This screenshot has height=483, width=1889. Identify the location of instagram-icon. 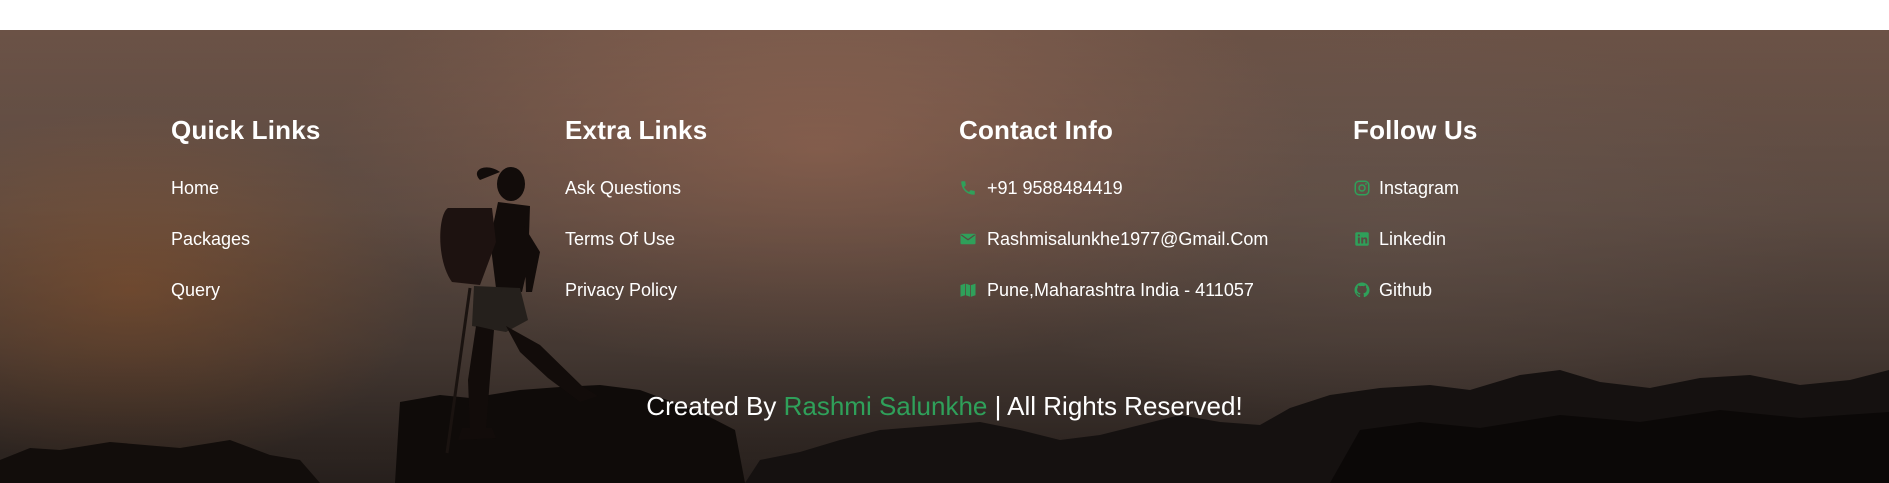
(1362, 188).